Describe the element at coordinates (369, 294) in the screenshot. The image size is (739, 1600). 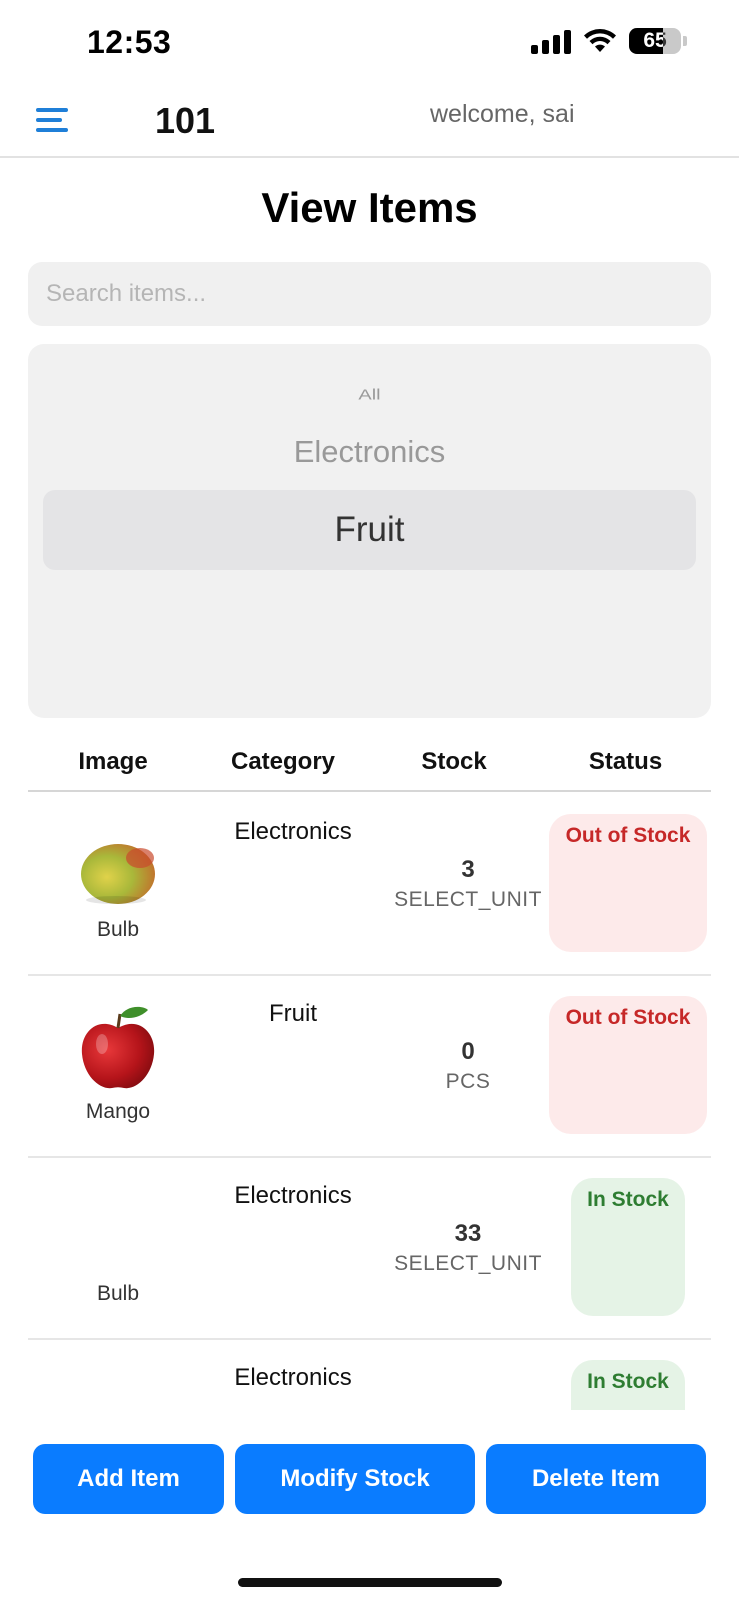
I see `search-input` at that location.